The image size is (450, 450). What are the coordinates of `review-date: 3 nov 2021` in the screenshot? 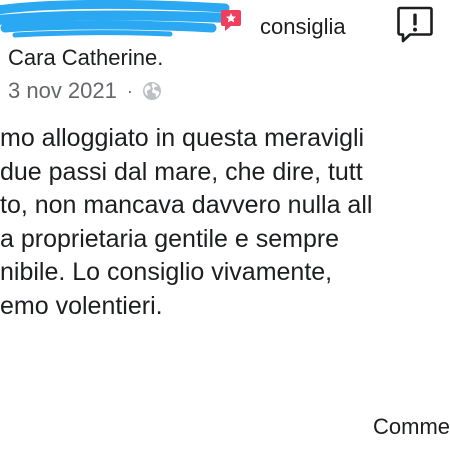 It's located at (62, 91).